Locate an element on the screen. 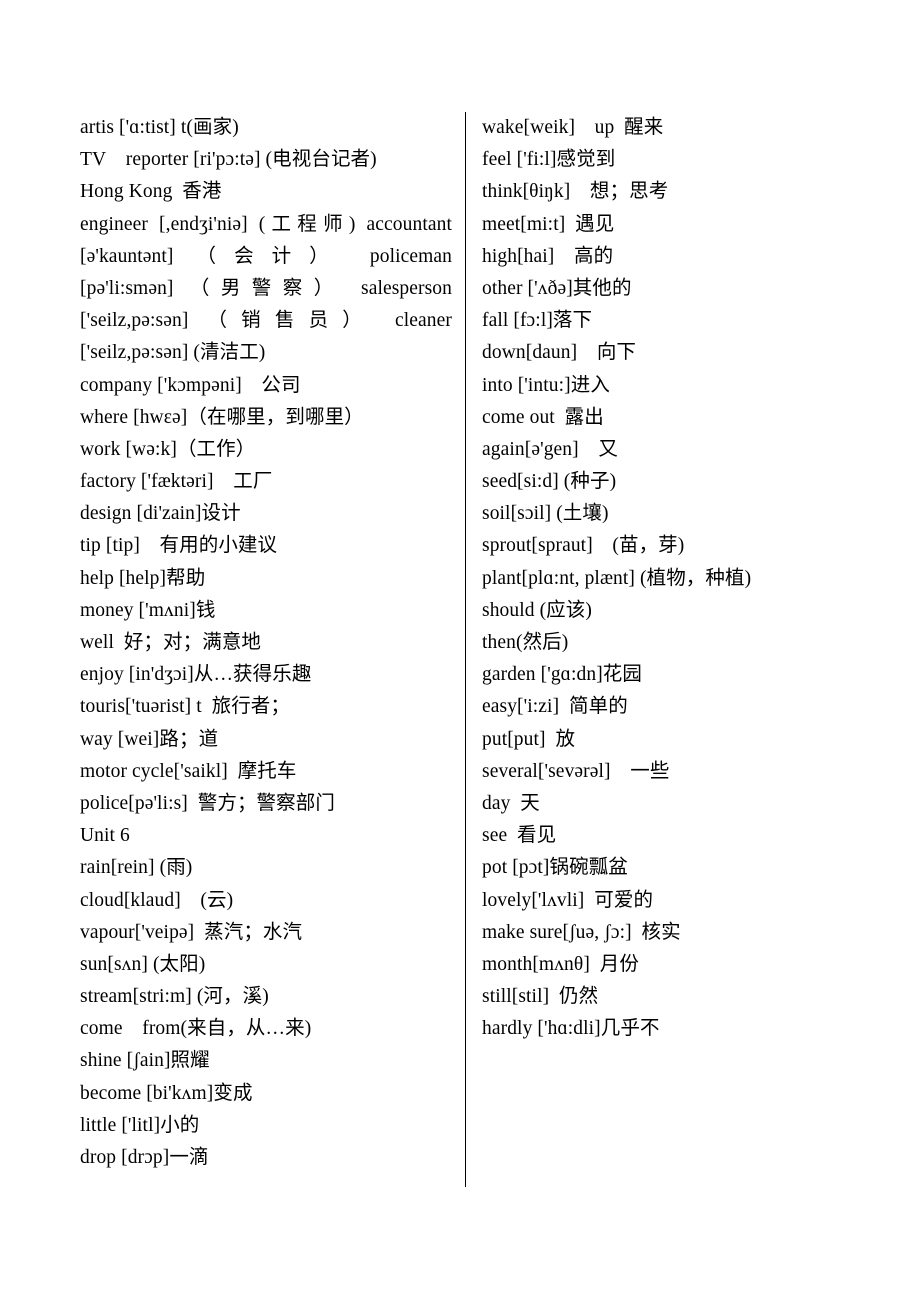 The width and height of the screenshot is (920, 1302). vocabulary-right-entry: see 看见 is located at coordinates (519, 836).